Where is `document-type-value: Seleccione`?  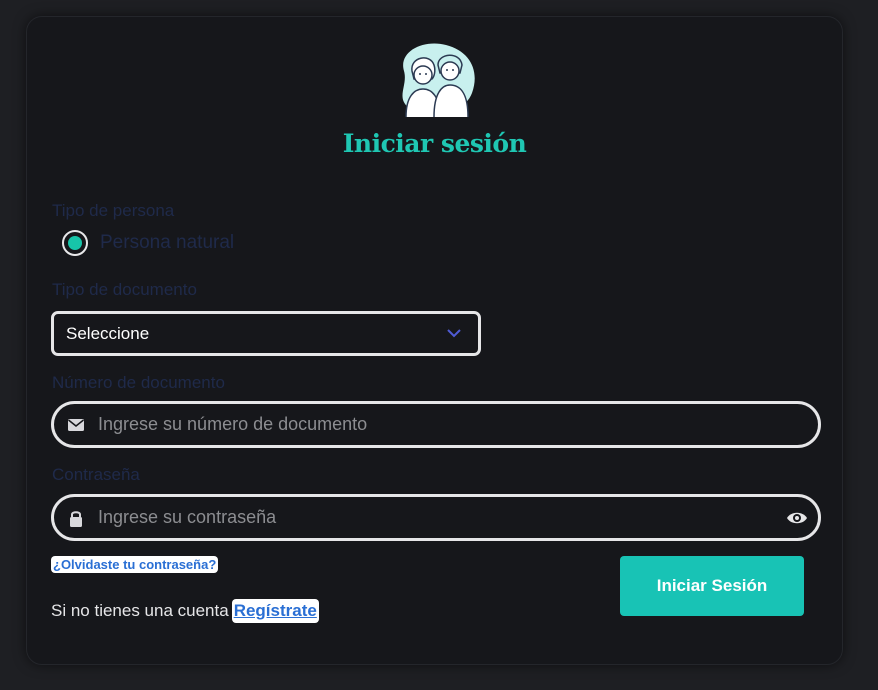 document-type-value: Seleccione is located at coordinates (108, 333).